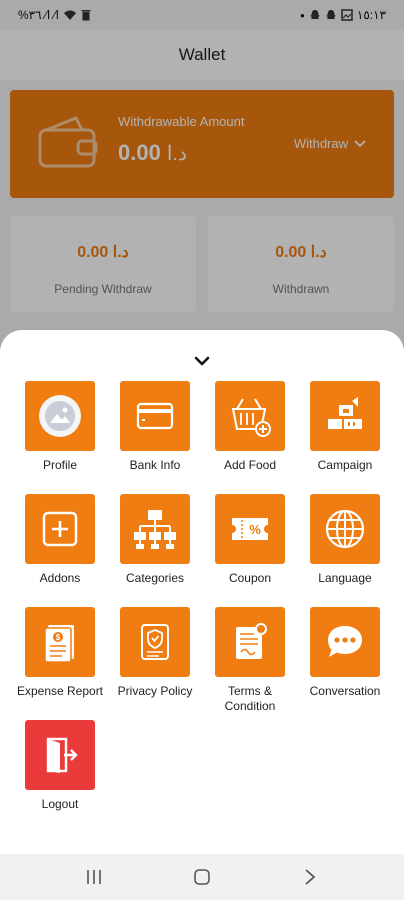 Image resolution: width=404 pixels, height=900 pixels. I want to click on expense-report-icon: $, so click(59, 644).